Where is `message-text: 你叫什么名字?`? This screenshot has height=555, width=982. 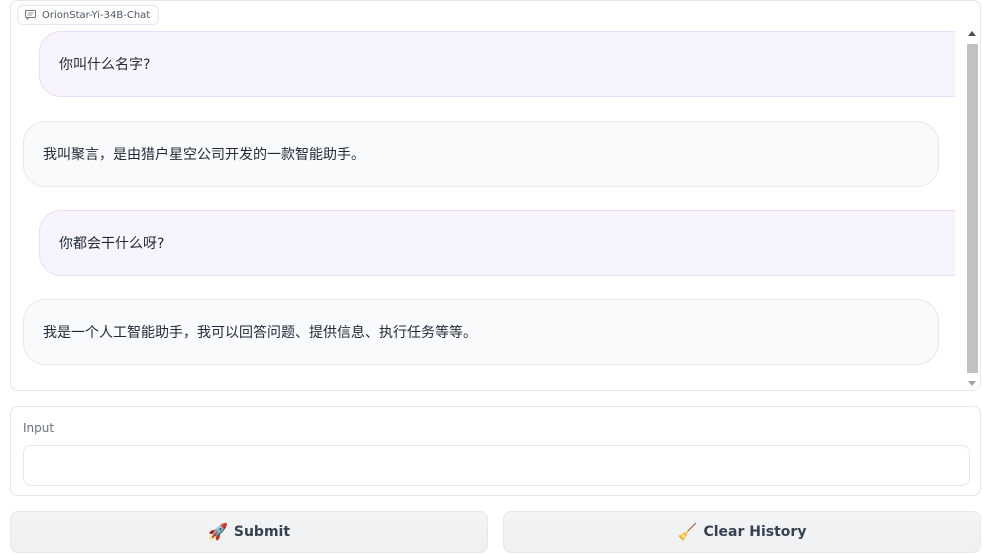 message-text: 你叫什么名字? is located at coordinates (105, 65).